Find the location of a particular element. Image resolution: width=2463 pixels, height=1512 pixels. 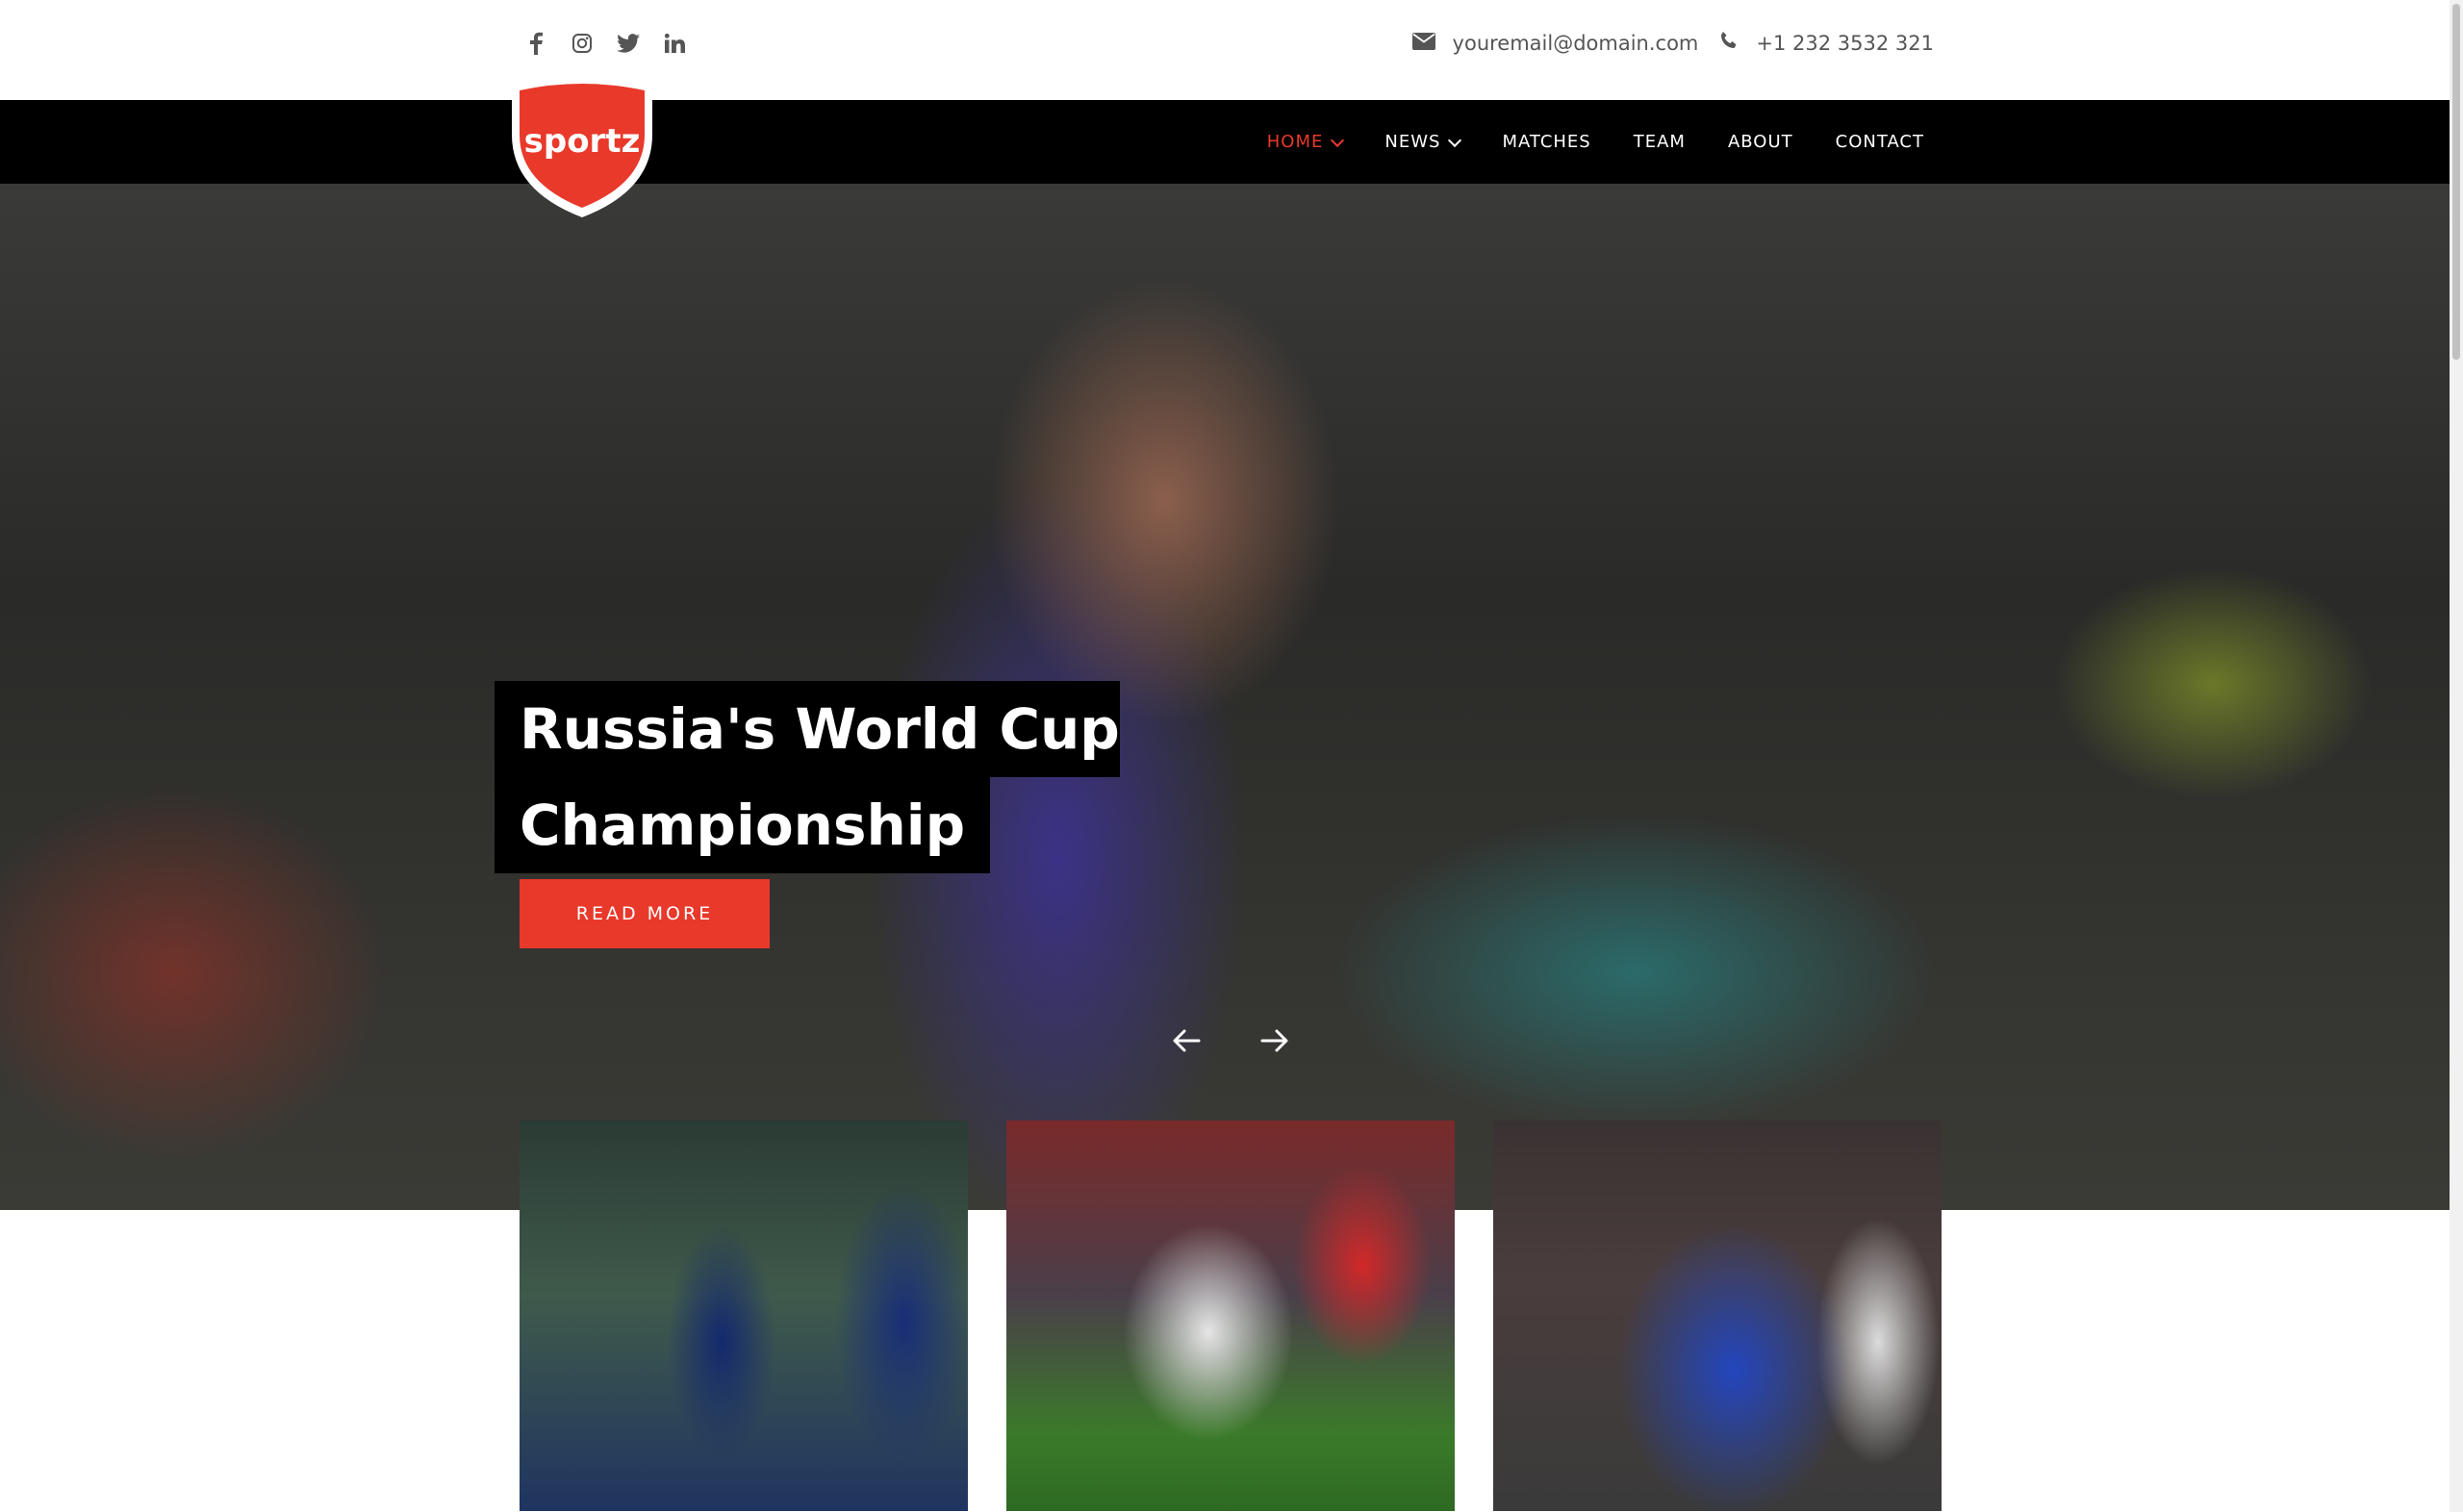

nav-matches-label: MATCHES is located at coordinates (1546, 142).